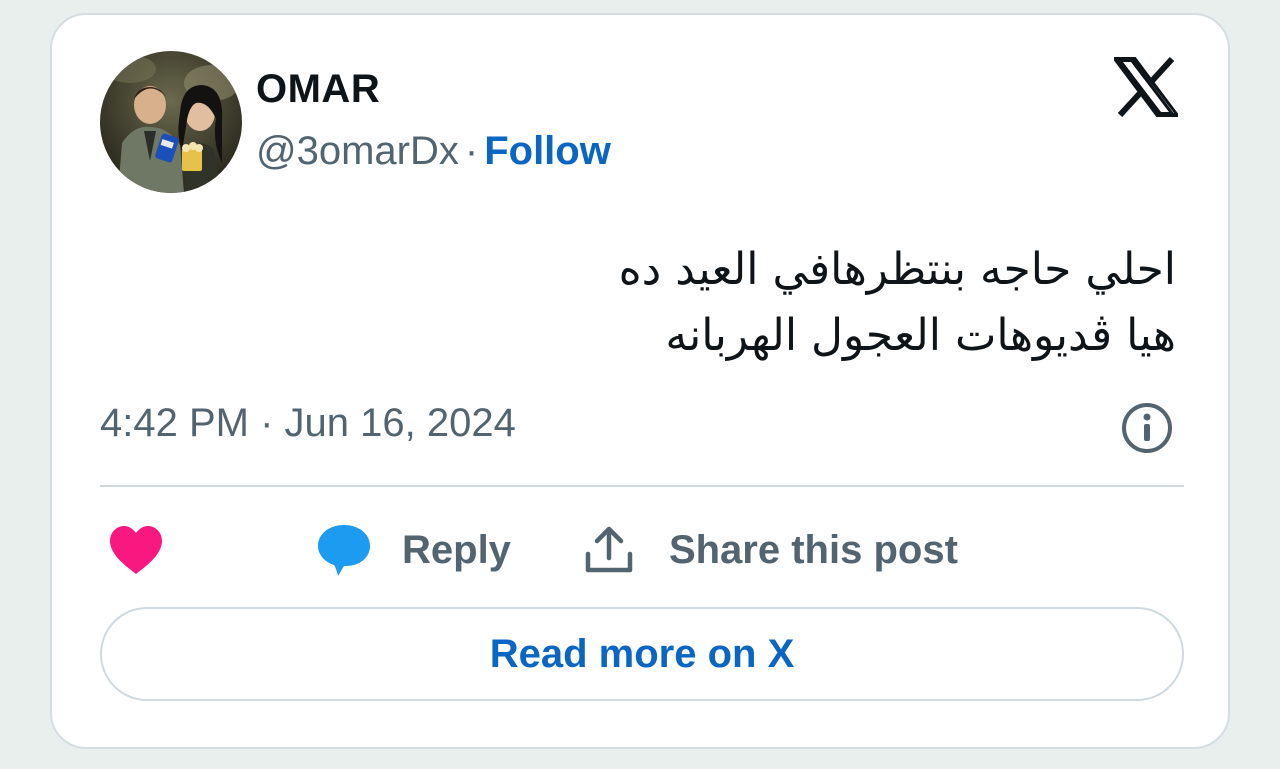 This screenshot has width=1280, height=769. I want to click on heart-icon, so click(136, 550).